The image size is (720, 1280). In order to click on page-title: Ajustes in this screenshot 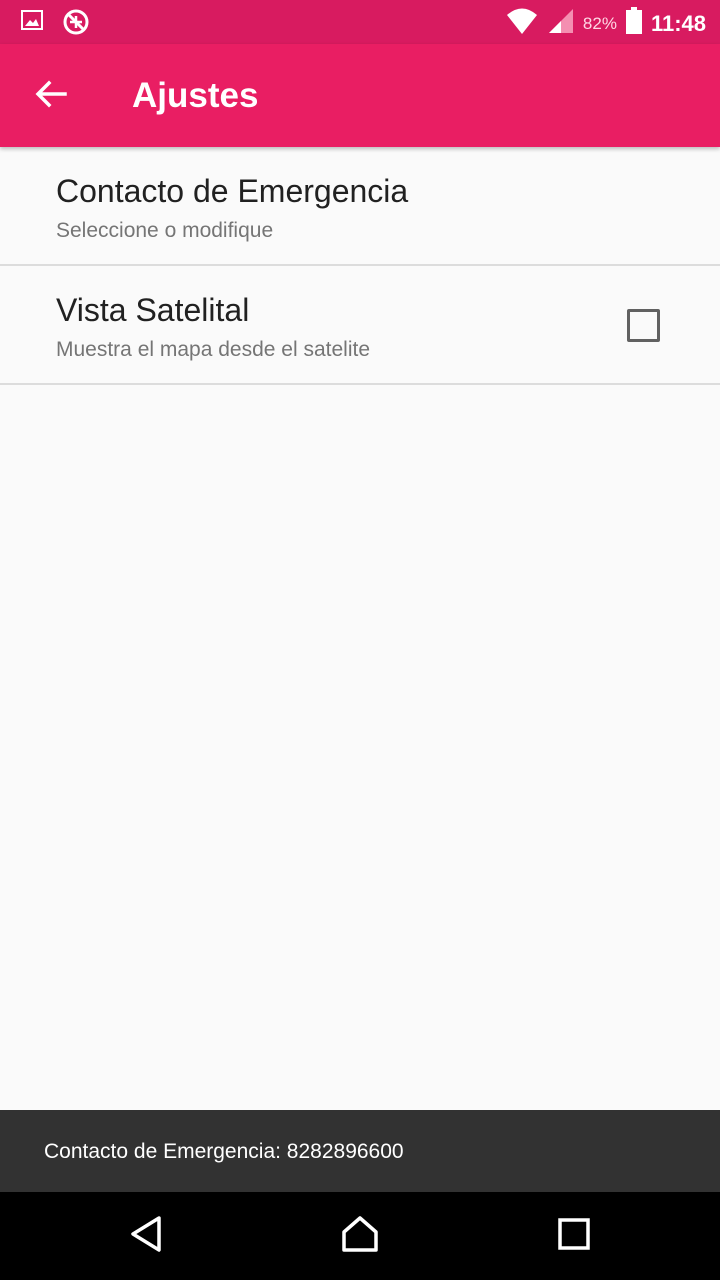, I will do `click(195, 95)`.